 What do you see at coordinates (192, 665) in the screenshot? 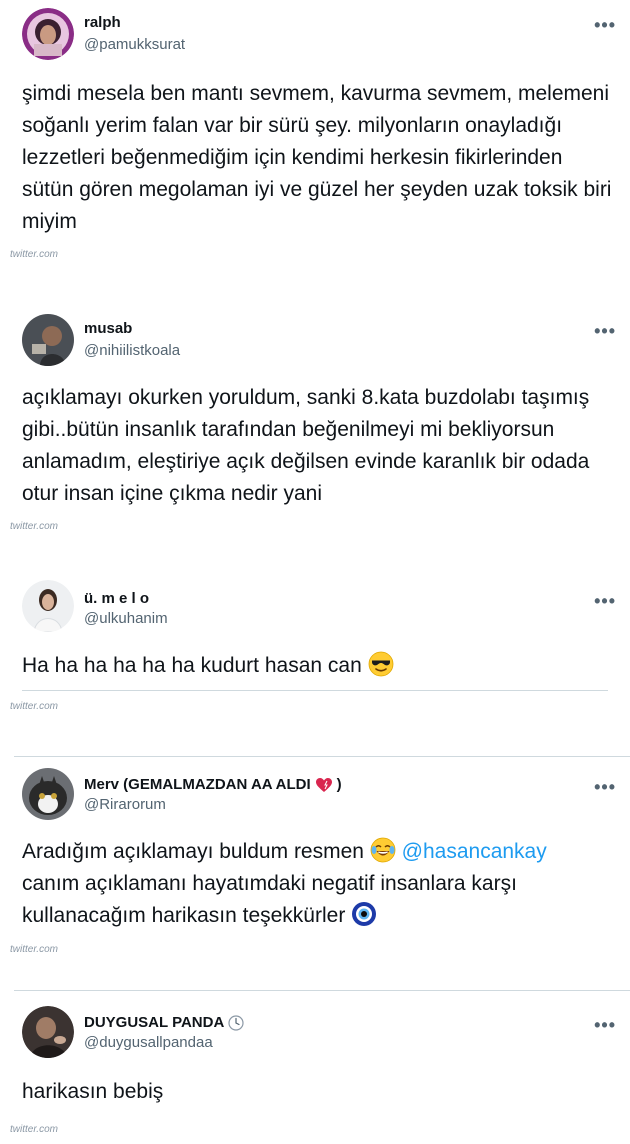
I see `tweet-text-content: Ha ha ha ha ha ha kudurt hasan can` at bounding box center [192, 665].